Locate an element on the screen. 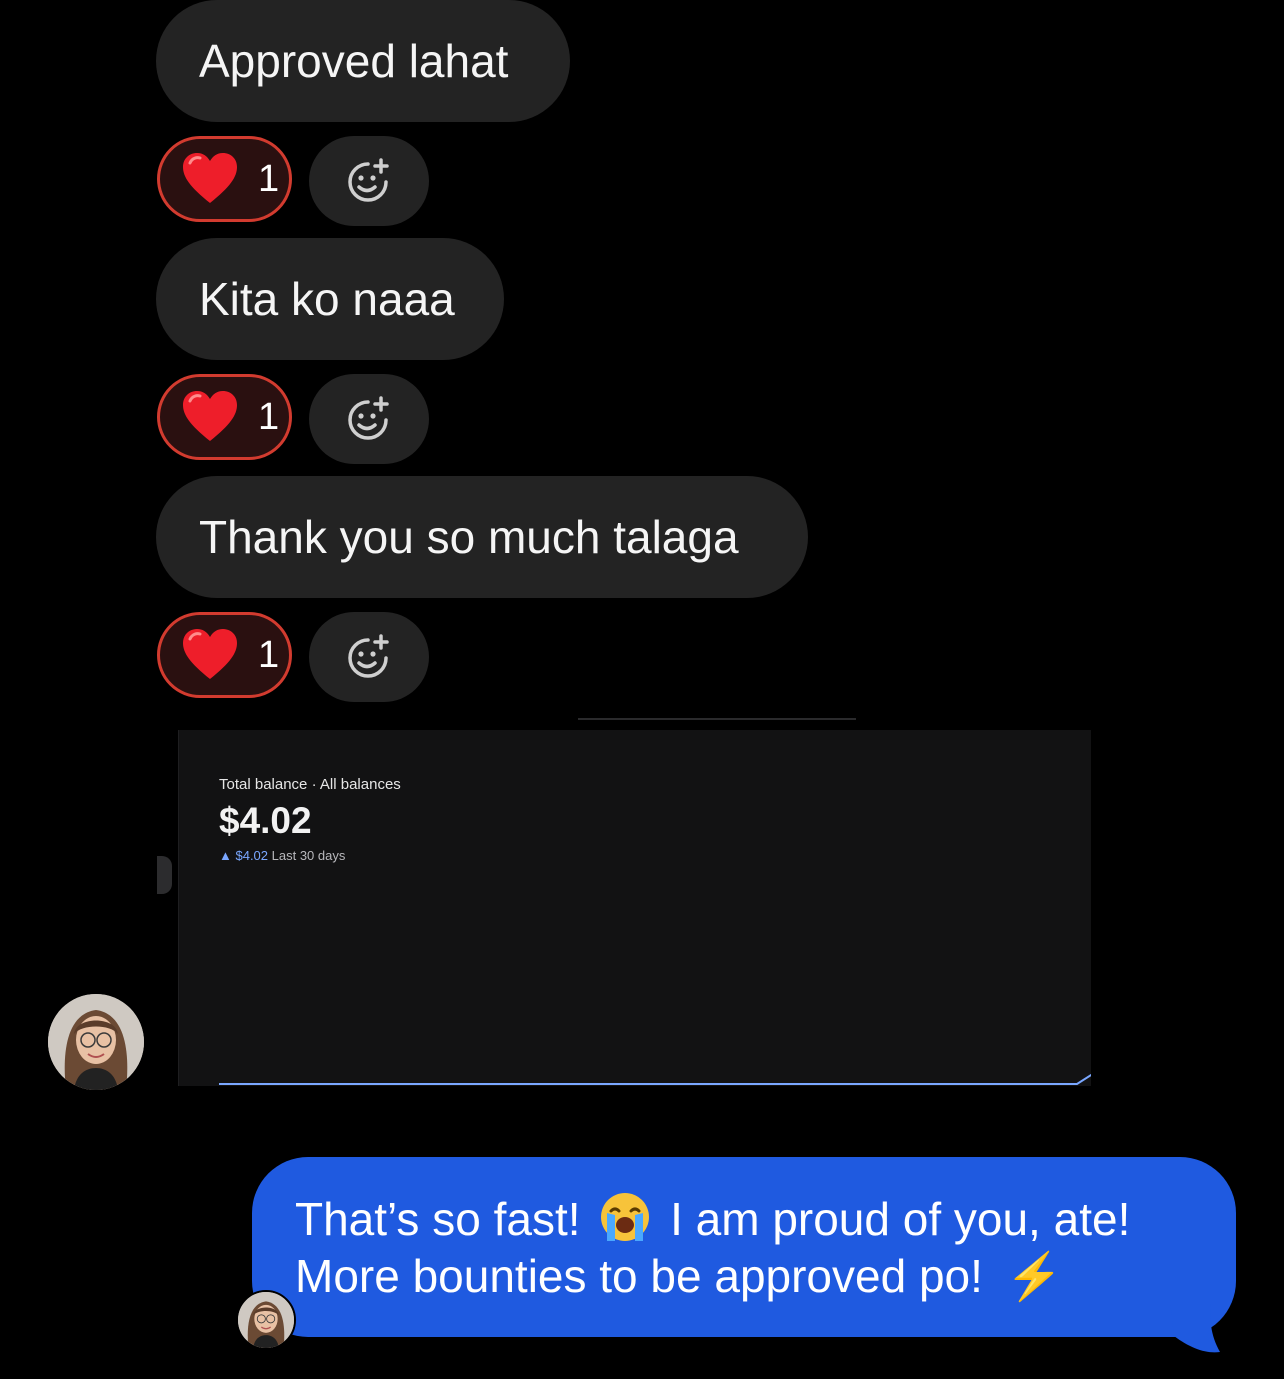 The width and height of the screenshot is (1284, 1379). message-text: More bounties to be approved po! is located at coordinates (639, 1276).